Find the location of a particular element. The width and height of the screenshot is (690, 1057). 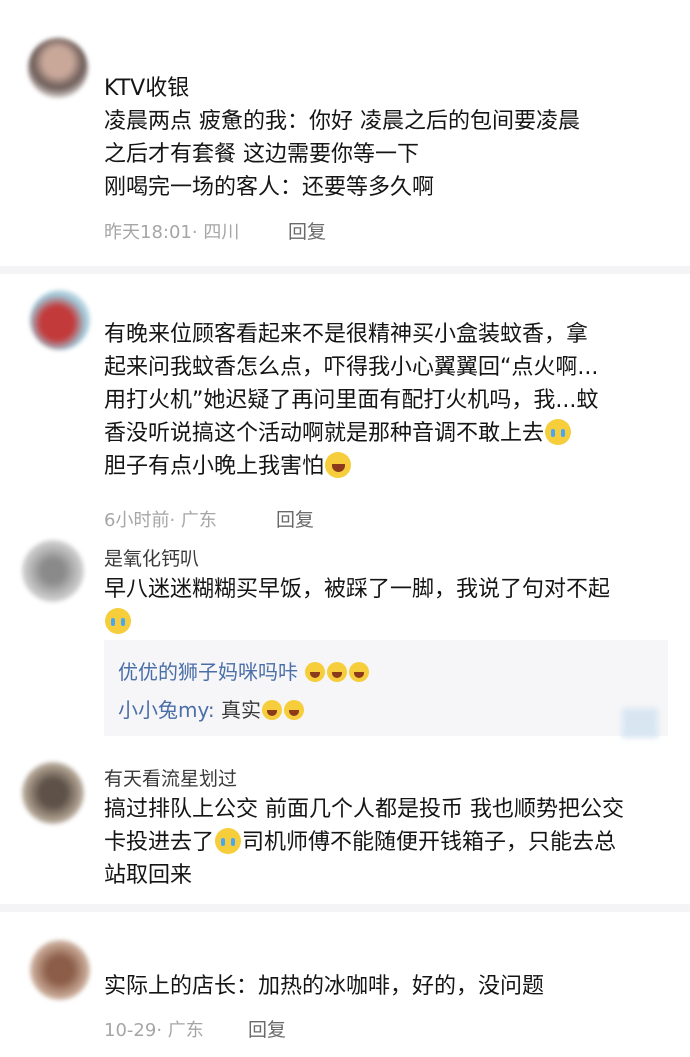

comment-line: 有晚来位顾客看起来不是很精神买小盒装蚊香，拿 is located at coordinates (346, 334).